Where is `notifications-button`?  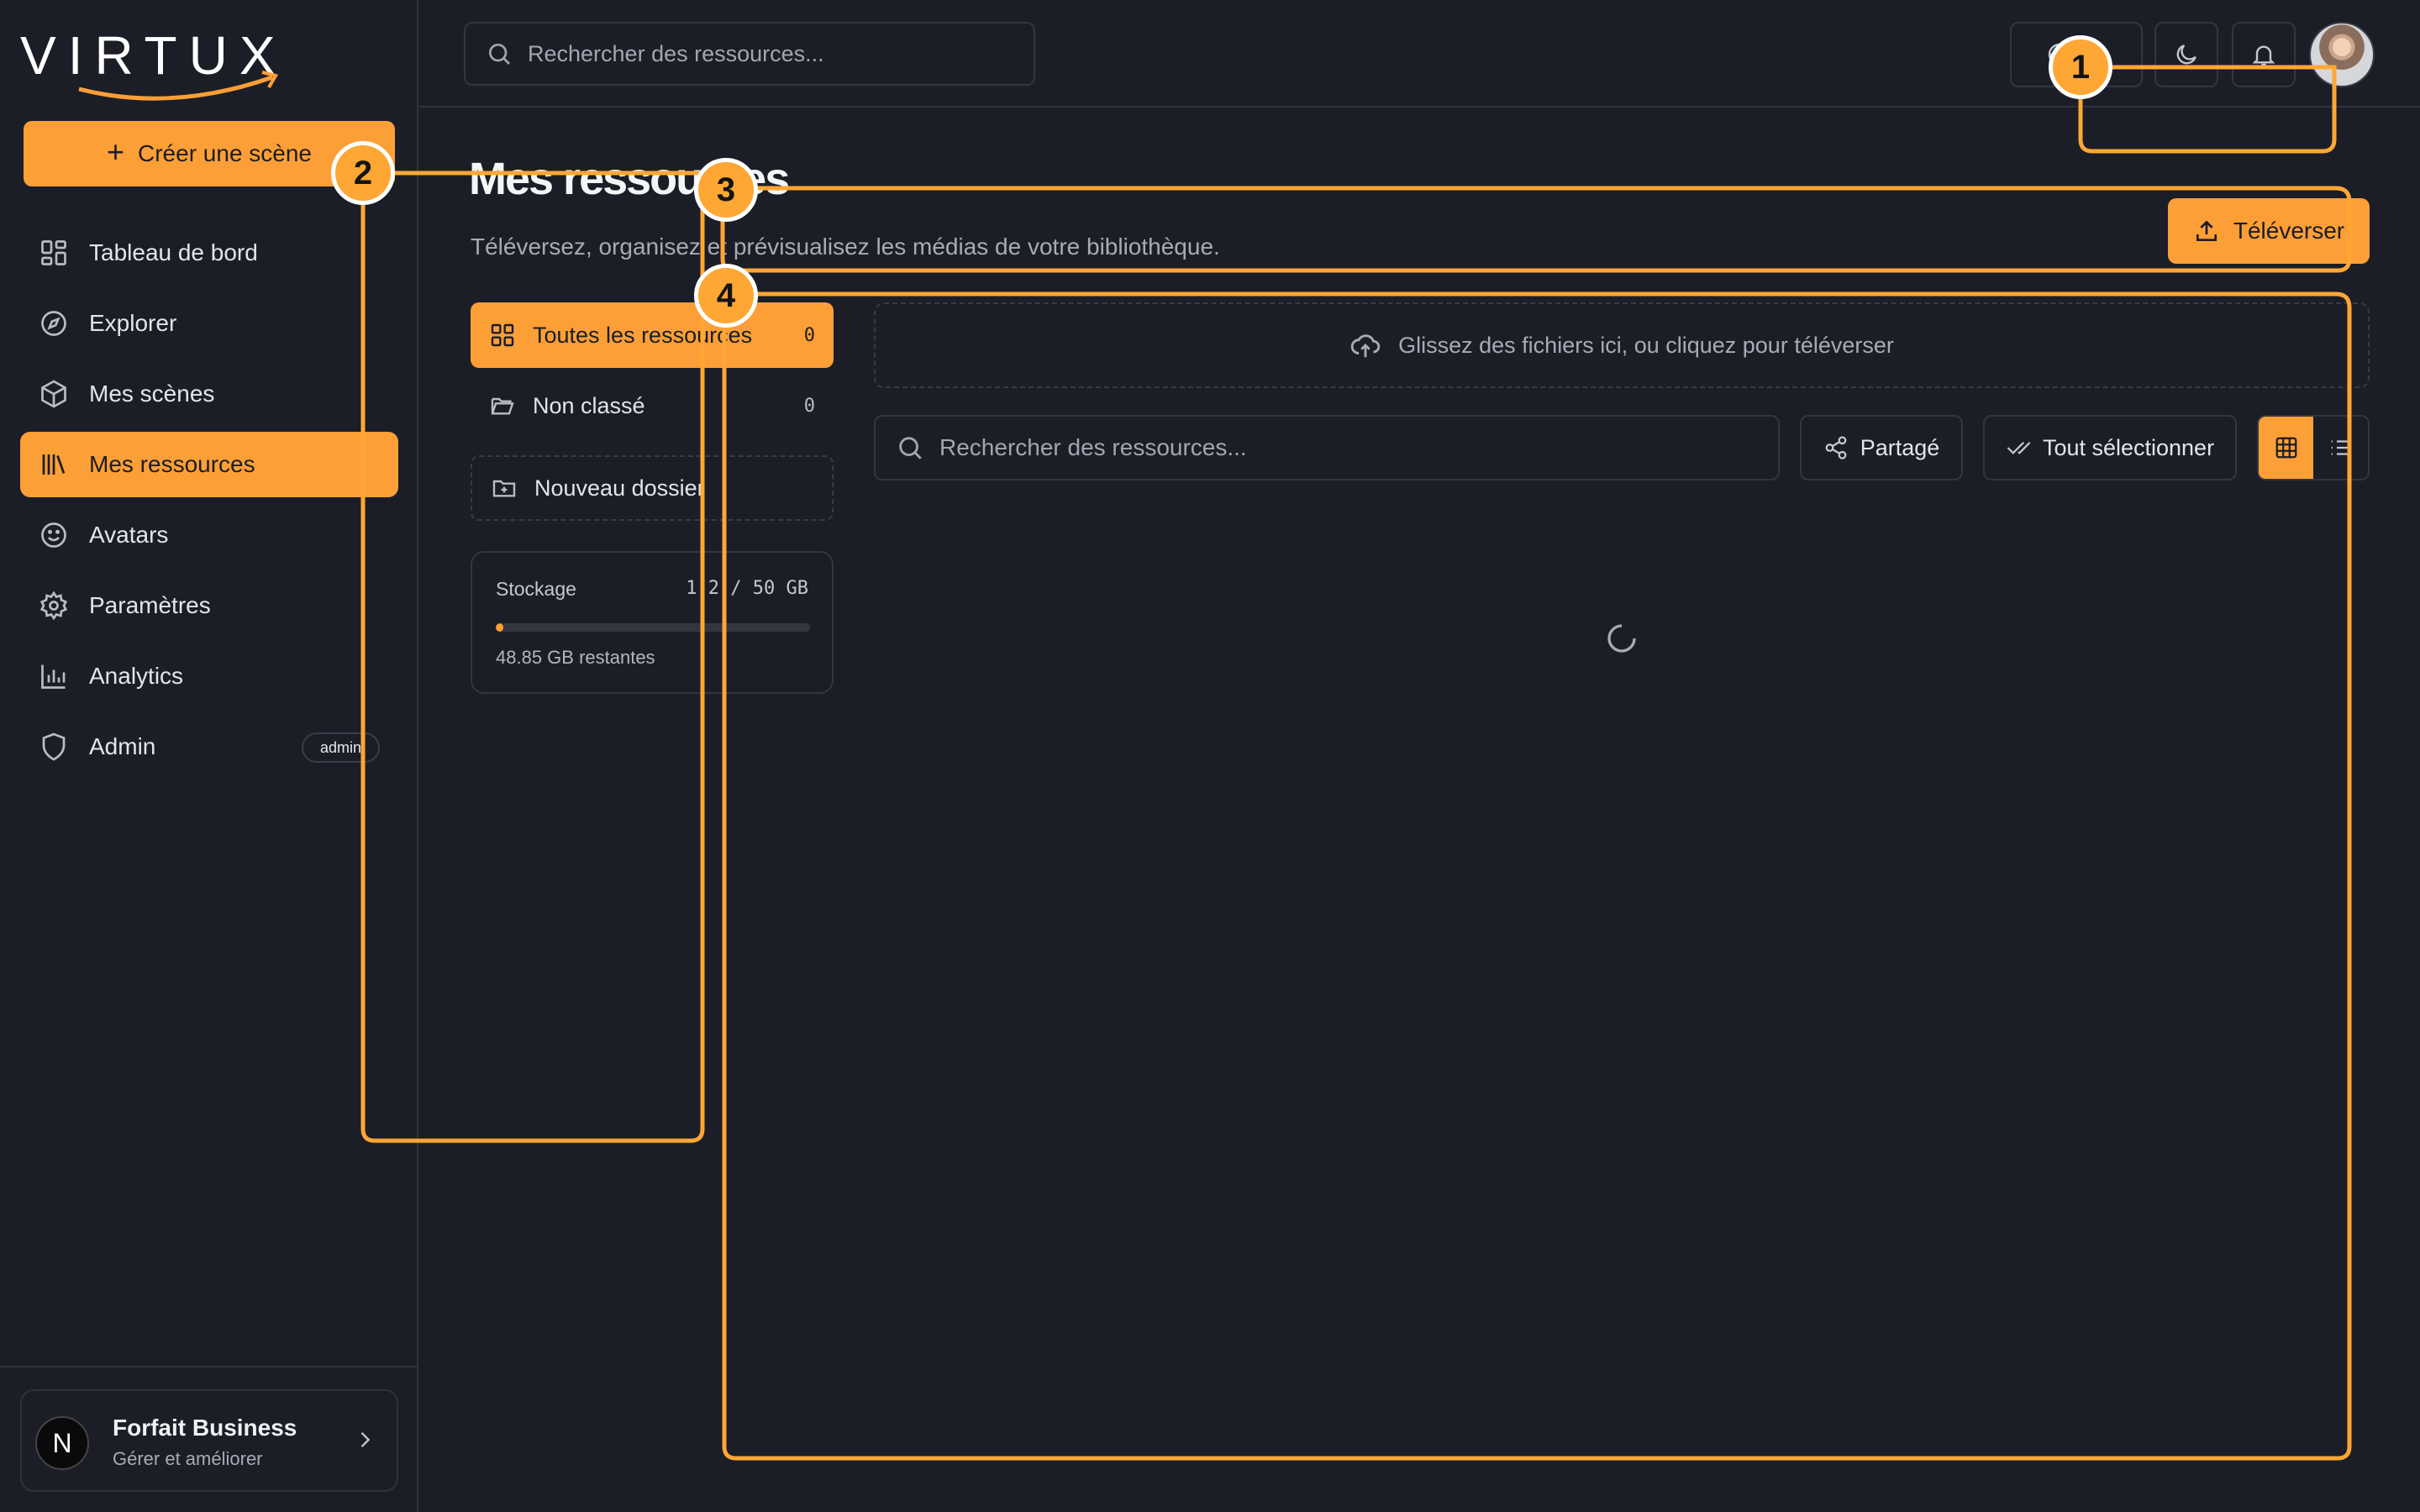 notifications-button is located at coordinates (2264, 54).